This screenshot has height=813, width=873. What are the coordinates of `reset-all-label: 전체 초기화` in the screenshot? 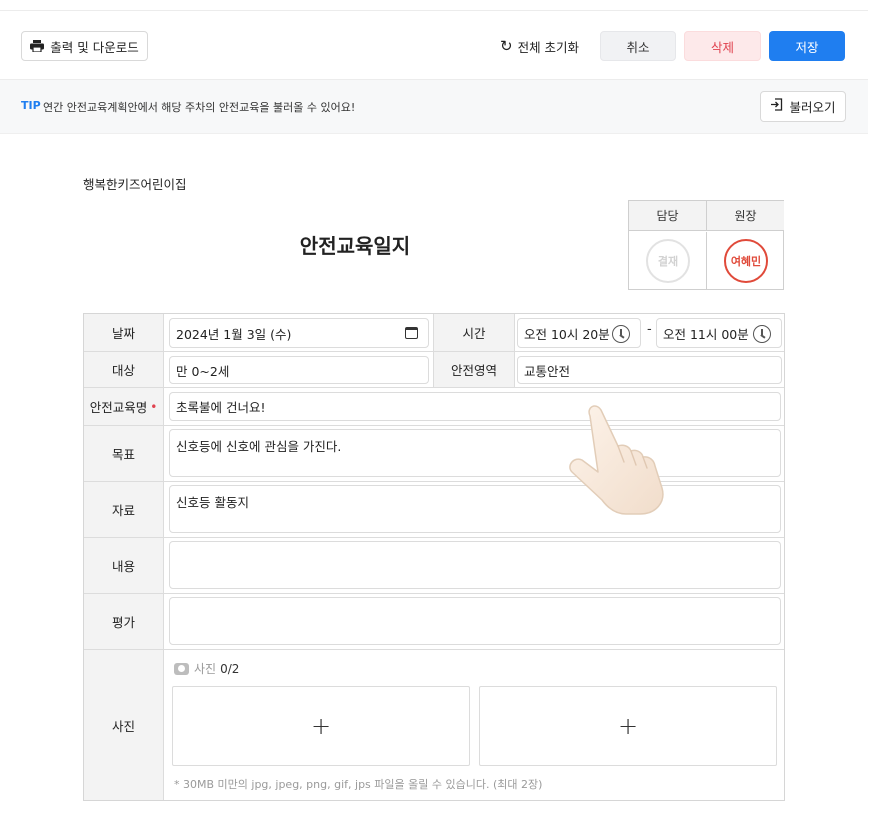 It's located at (548, 47).